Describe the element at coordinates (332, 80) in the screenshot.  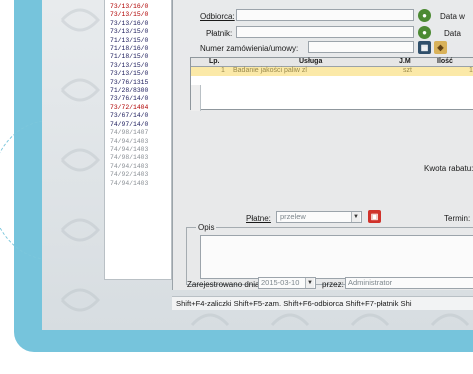
I see `new-row` at that location.